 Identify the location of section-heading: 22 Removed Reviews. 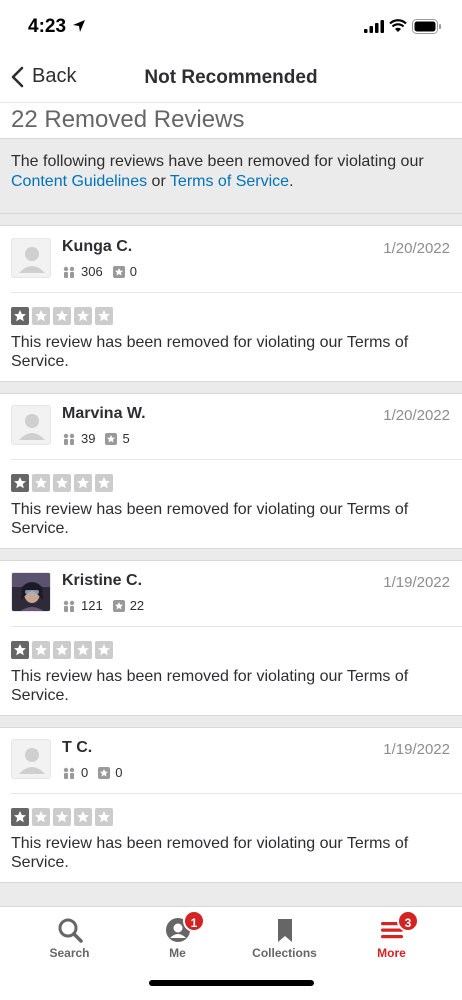
(231, 120).